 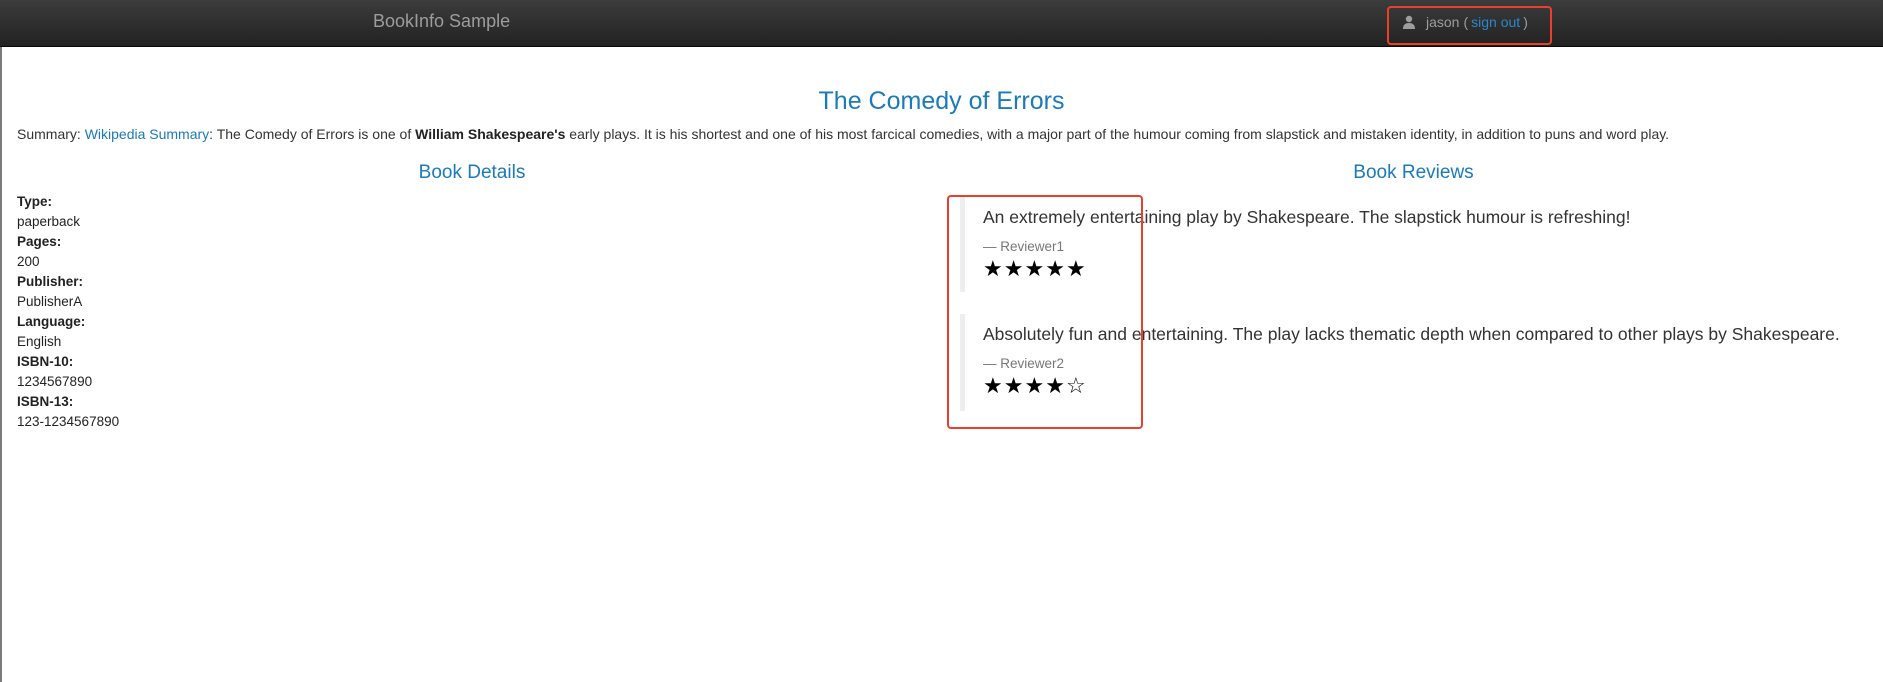 What do you see at coordinates (312, 134) in the screenshot?
I see `summary-text-1: : The Comedy of Errors is one of` at bounding box center [312, 134].